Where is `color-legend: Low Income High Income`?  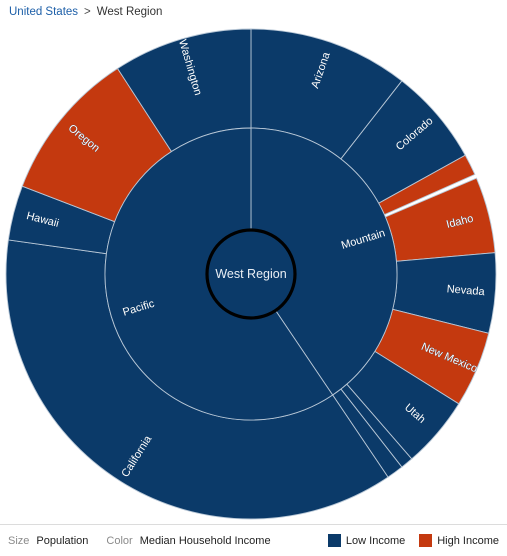
color-legend: Low Income High Income is located at coordinates (406, 540).